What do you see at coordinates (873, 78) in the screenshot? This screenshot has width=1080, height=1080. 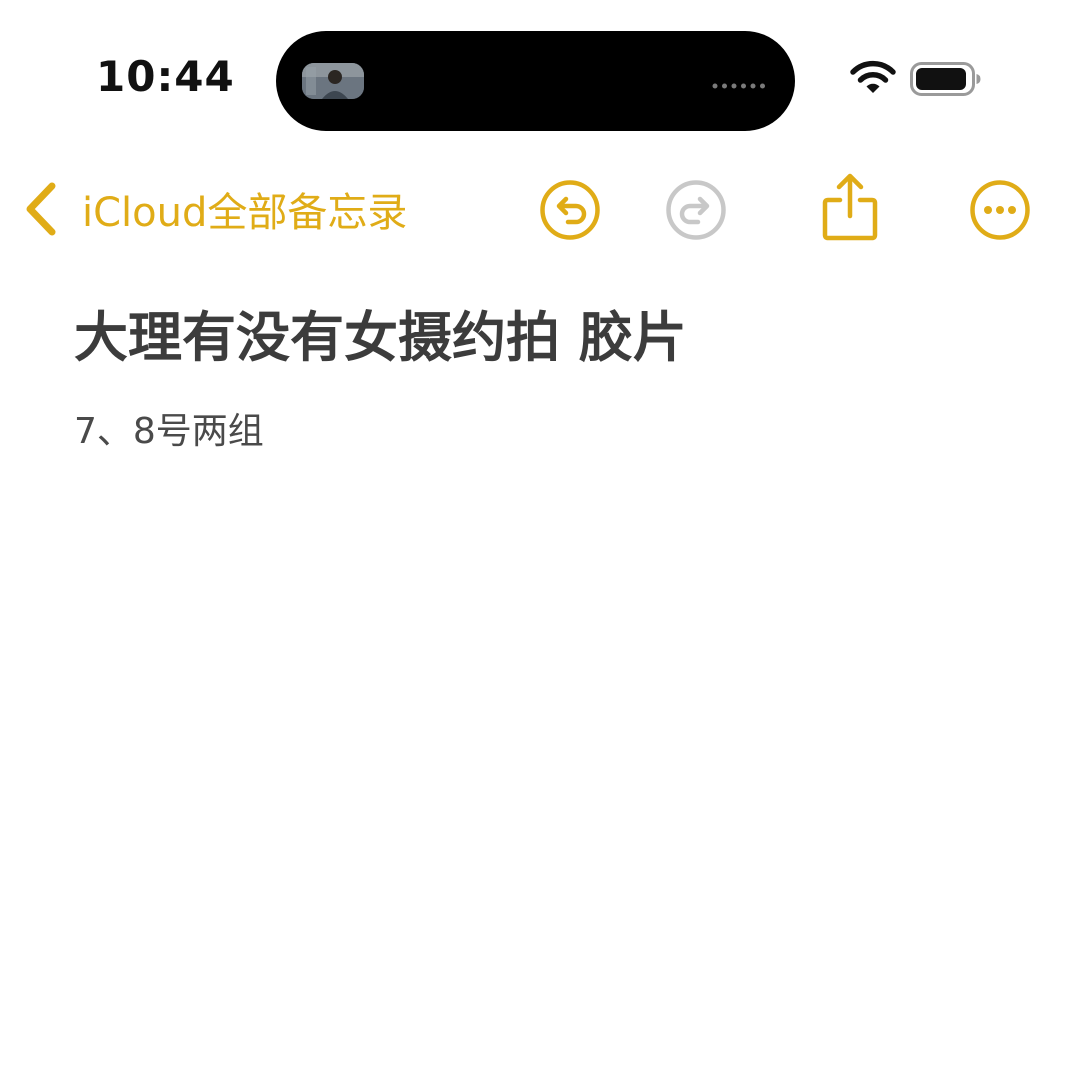 I see `wifi-icon` at bounding box center [873, 78].